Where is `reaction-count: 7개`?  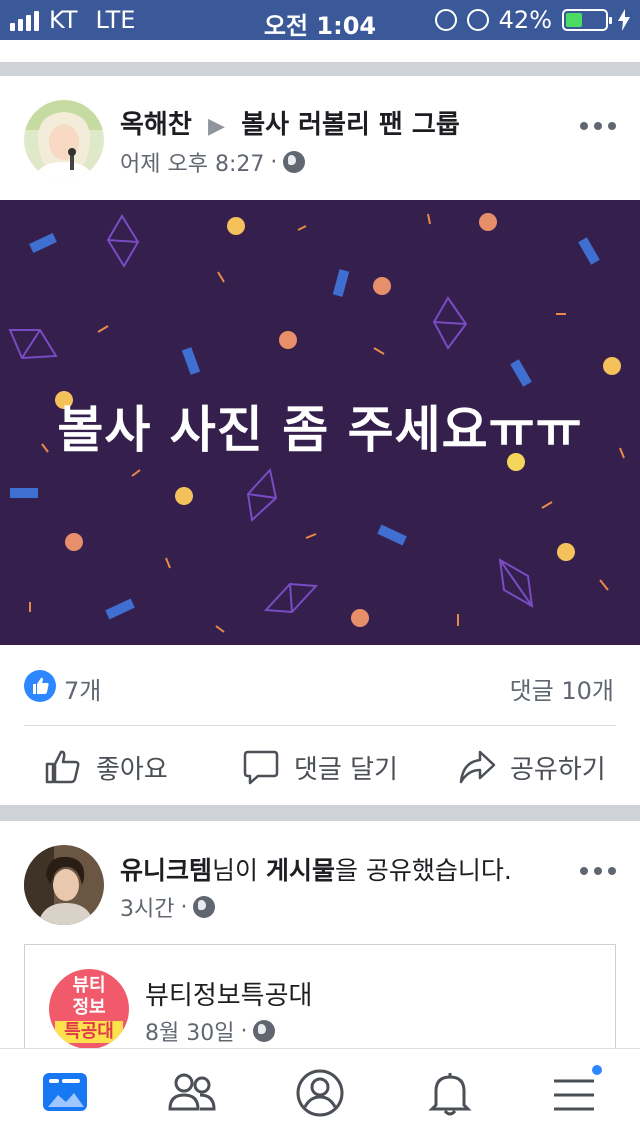 reaction-count: 7개 is located at coordinates (82, 688).